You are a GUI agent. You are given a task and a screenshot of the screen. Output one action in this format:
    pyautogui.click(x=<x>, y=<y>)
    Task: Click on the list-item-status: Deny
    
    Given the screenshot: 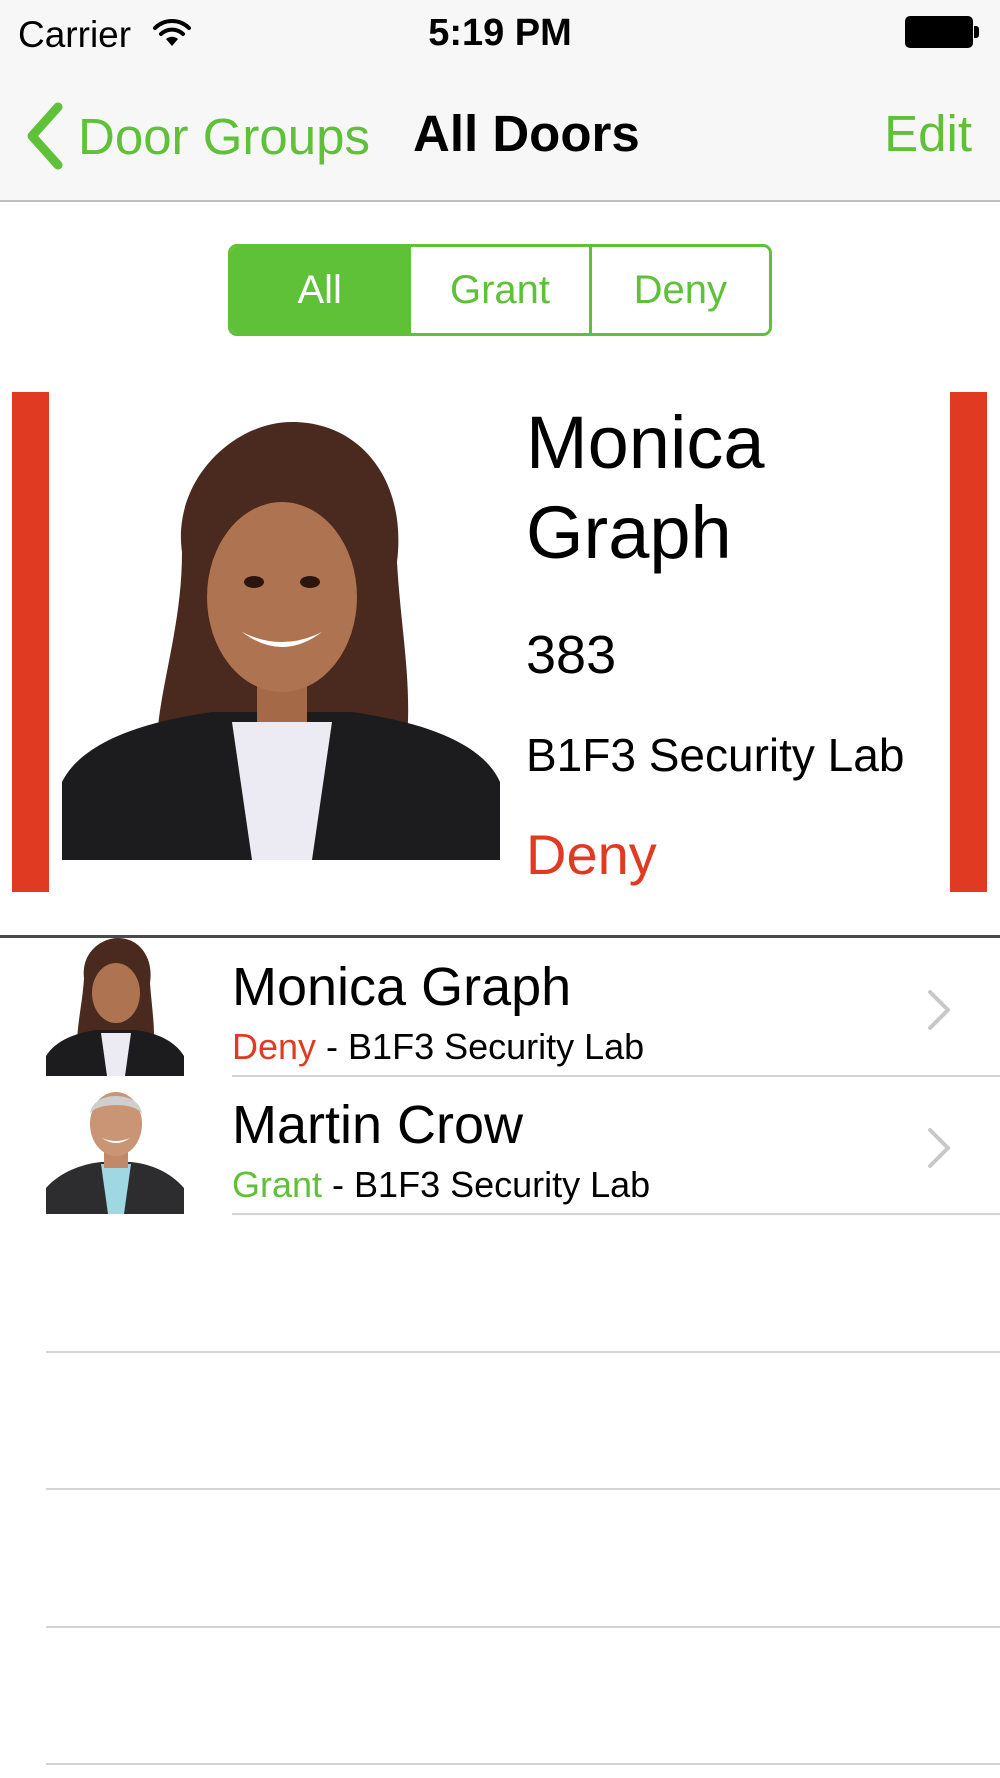 What is the action you would take?
    pyautogui.click(x=274, y=1046)
    